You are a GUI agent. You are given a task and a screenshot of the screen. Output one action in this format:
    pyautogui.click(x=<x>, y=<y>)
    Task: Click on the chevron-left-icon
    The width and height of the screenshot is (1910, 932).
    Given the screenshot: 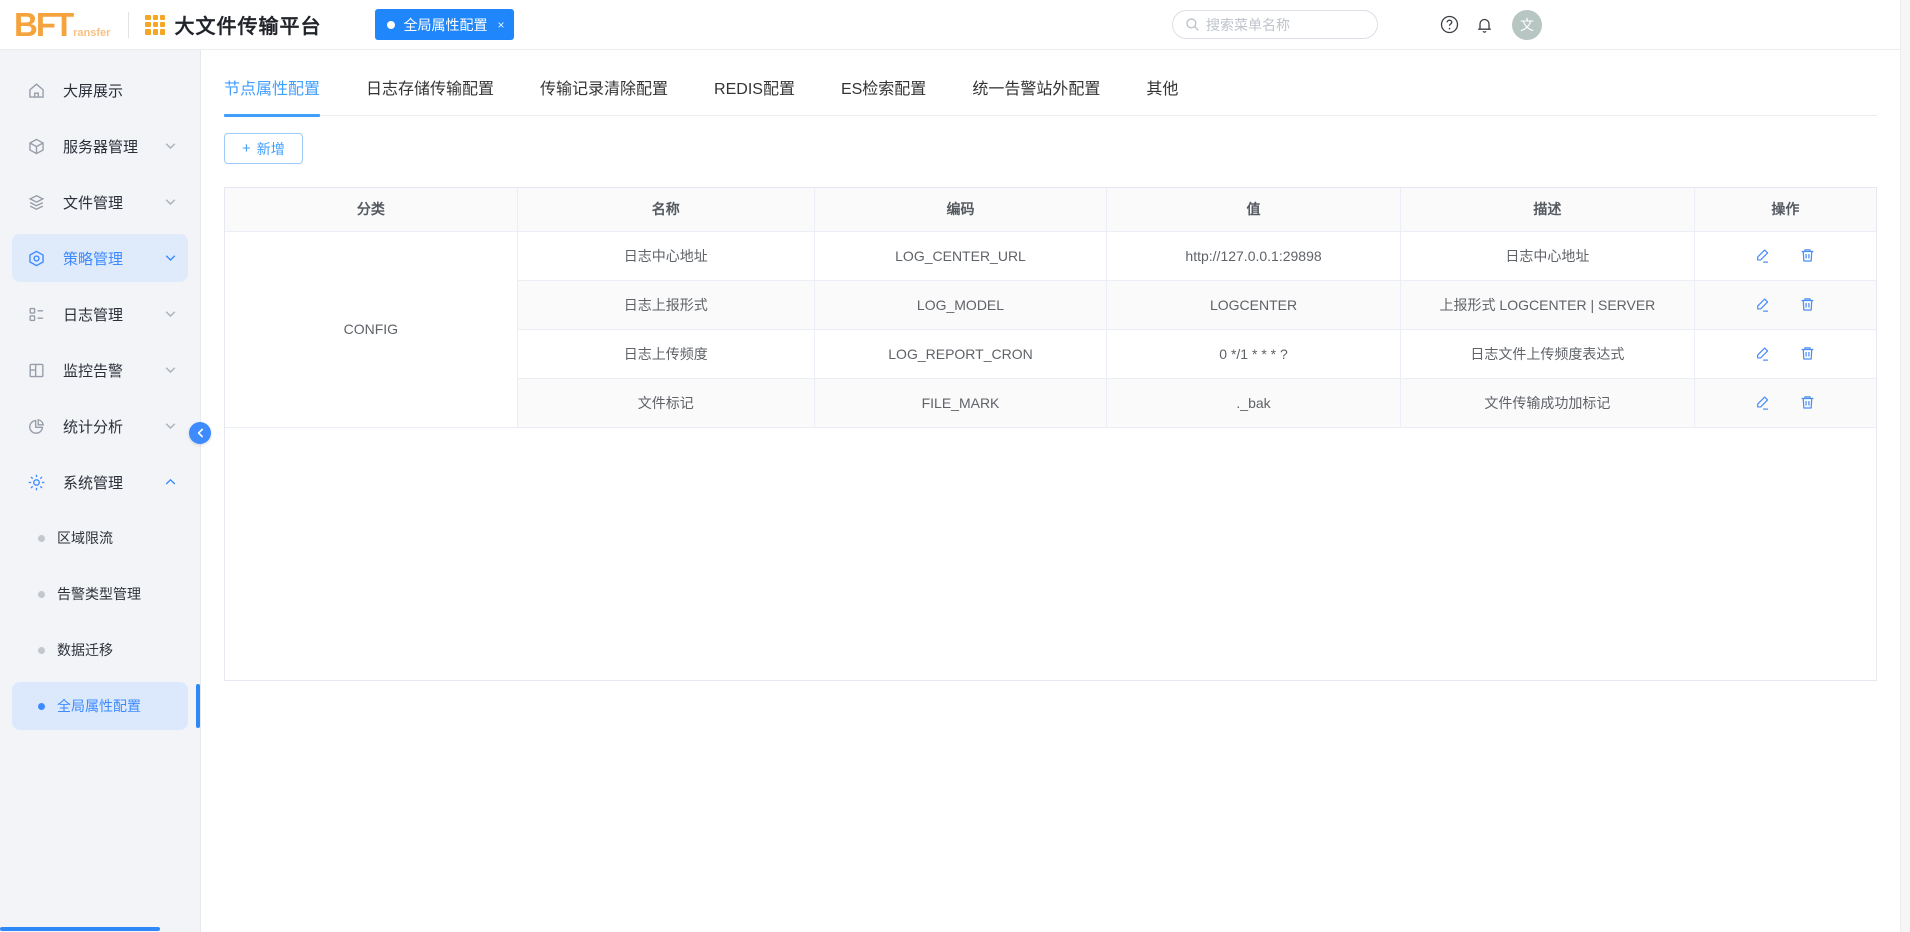 What is the action you would take?
    pyautogui.click(x=200, y=433)
    